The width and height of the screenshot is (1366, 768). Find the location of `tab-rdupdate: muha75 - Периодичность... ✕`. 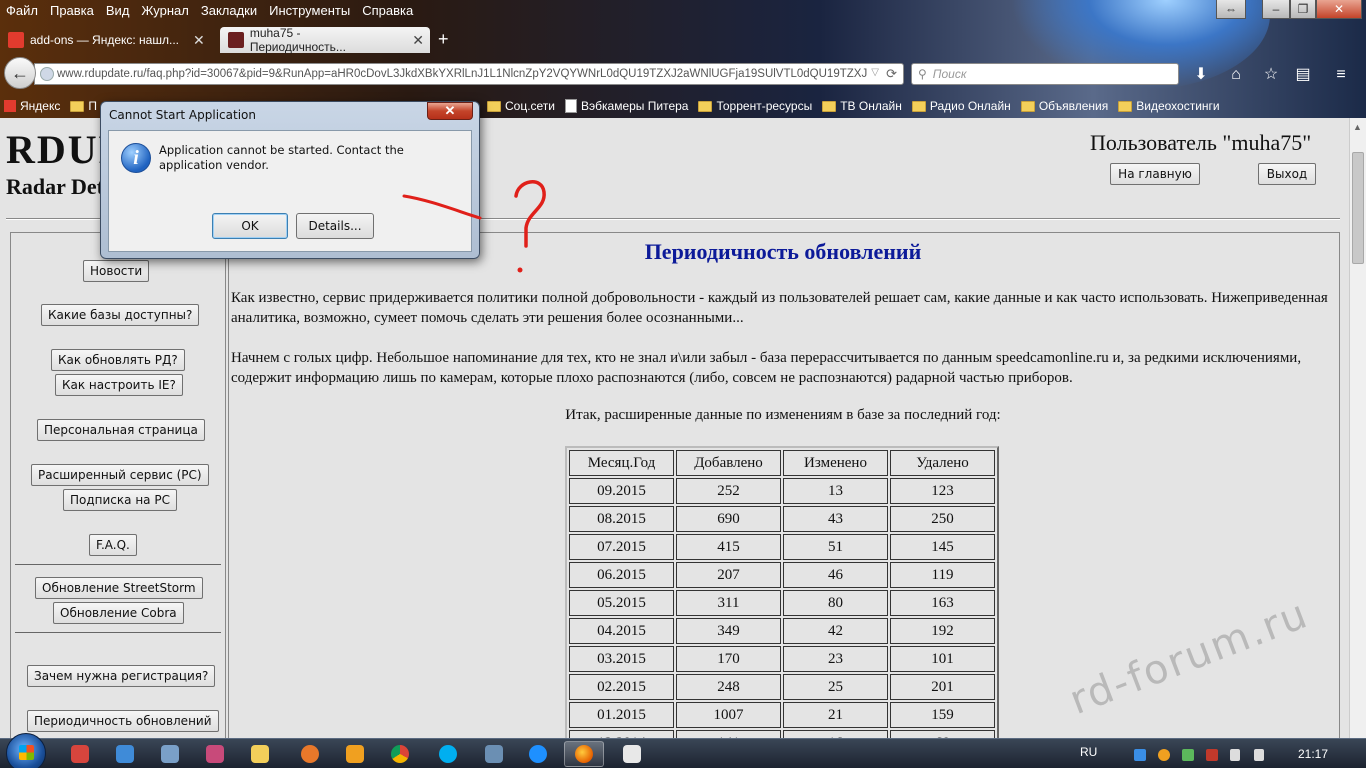

tab-rdupdate: muha75 - Периодичность... ✕ is located at coordinates (325, 40).